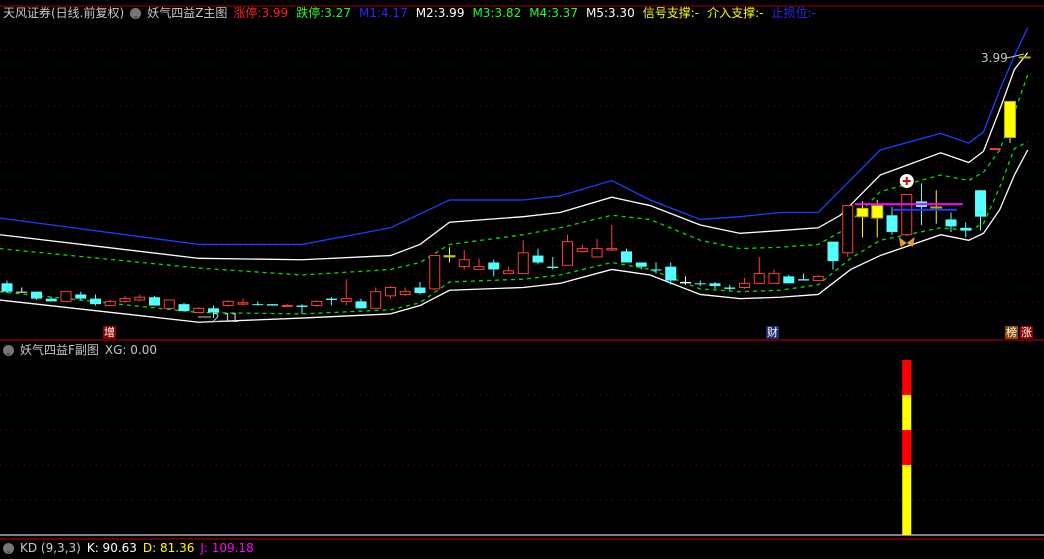 Image resolution: width=1044 pixels, height=559 pixels. I want to click on marker-bang: 榜, so click(1011, 332).